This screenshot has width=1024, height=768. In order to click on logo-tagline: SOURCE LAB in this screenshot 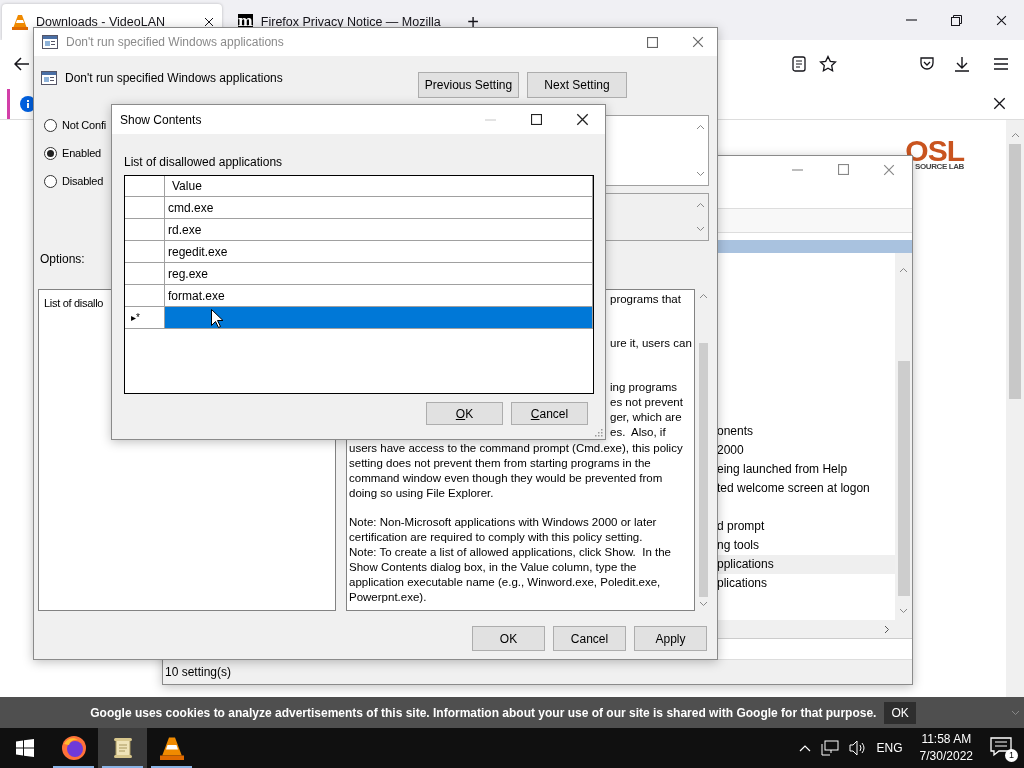, I will do `click(939, 166)`.